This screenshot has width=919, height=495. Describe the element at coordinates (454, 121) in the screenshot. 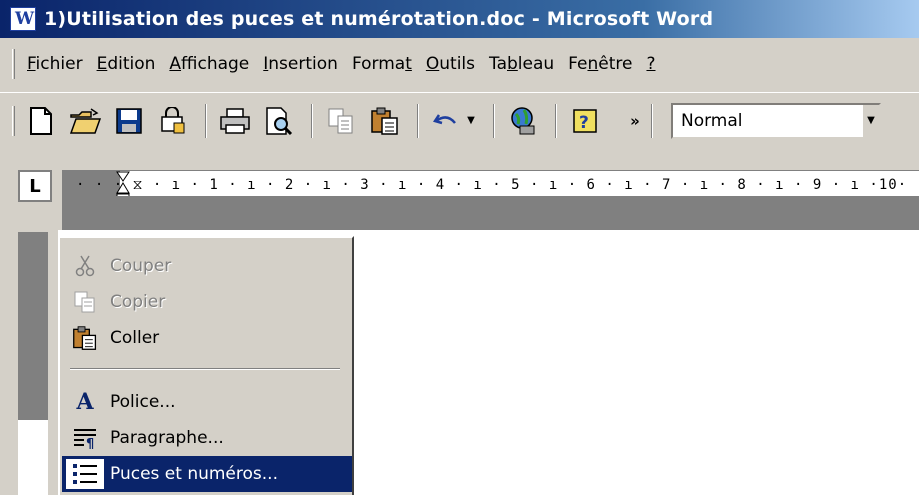

I see `undo-icon: ▼` at that location.